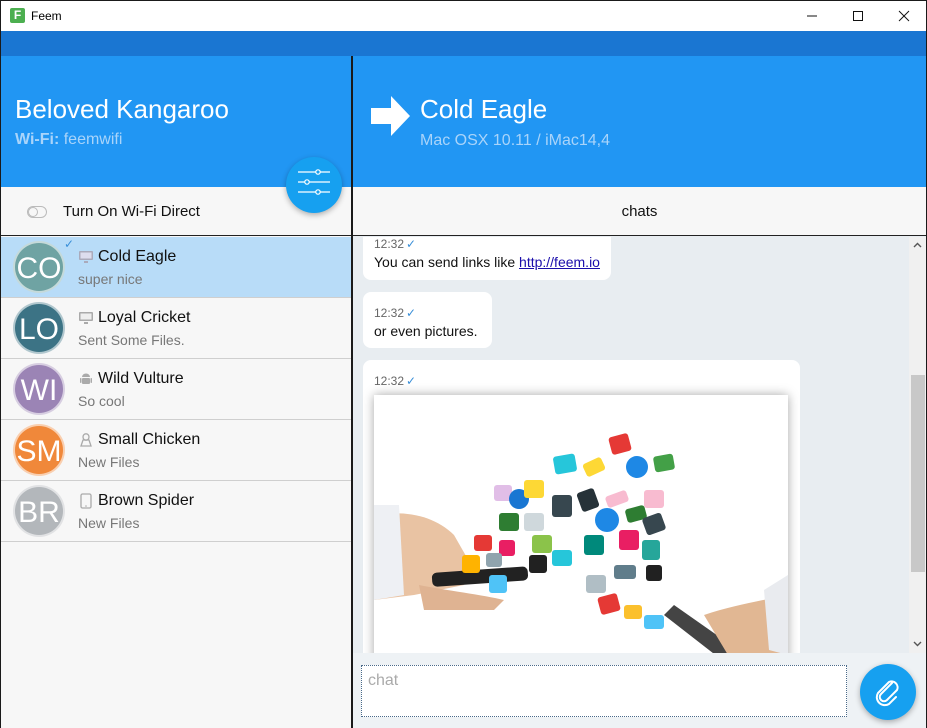 Image resolution: width=927 pixels, height=728 pixels. I want to click on contact-last-message: super nice, so click(110, 279).